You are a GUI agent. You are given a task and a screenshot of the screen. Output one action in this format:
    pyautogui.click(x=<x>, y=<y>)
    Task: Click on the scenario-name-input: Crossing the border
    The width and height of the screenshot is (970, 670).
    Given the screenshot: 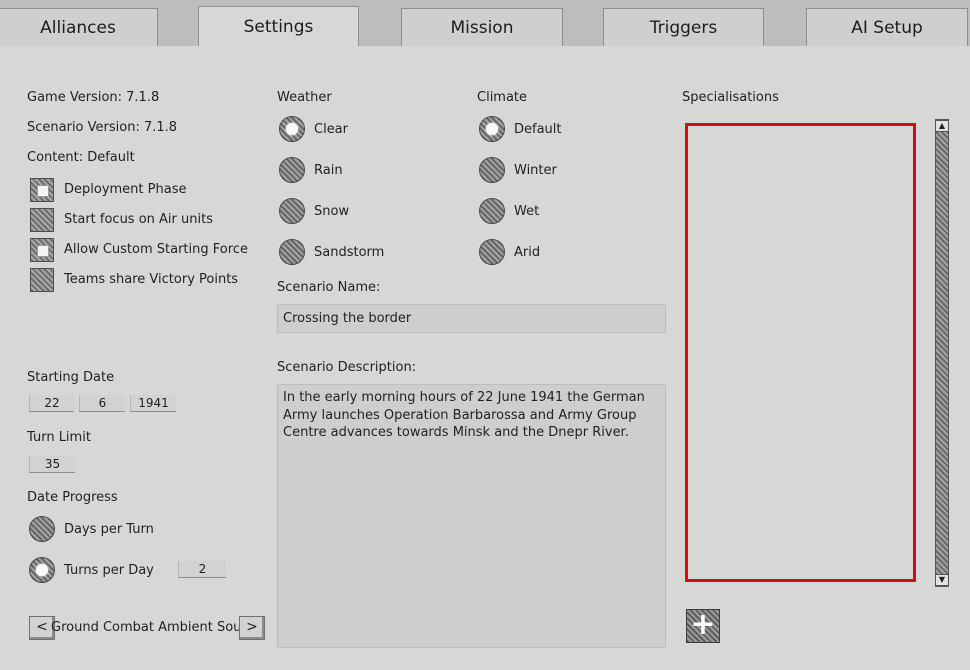 What is the action you would take?
    pyautogui.click(x=471, y=318)
    